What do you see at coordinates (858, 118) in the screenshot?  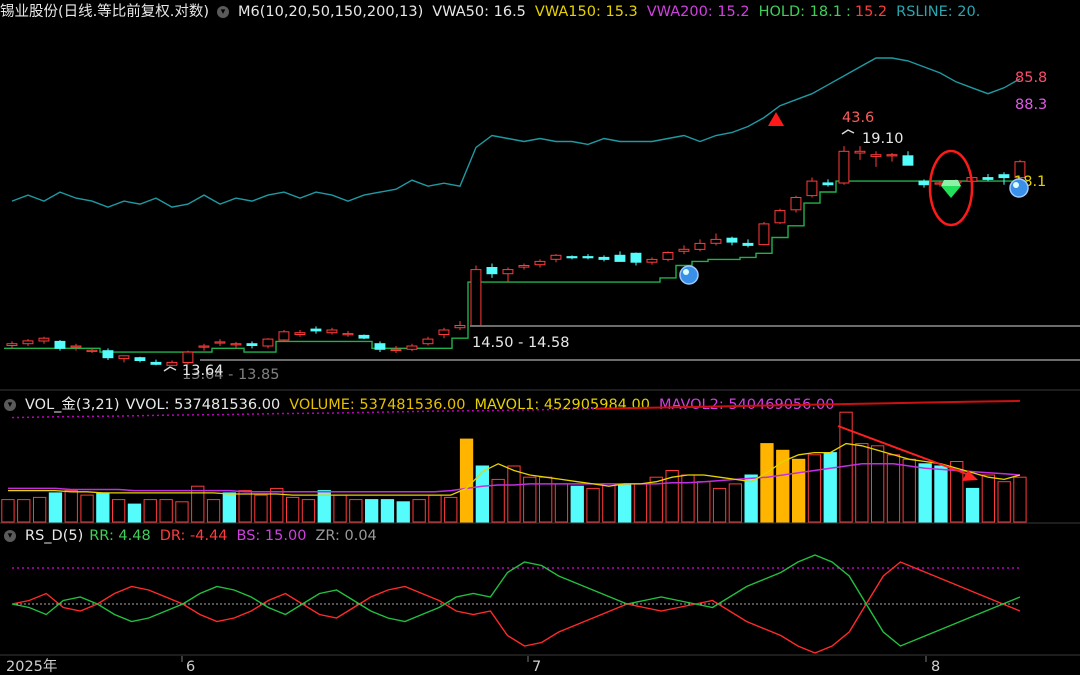 I see `peak-label: 43.6` at bounding box center [858, 118].